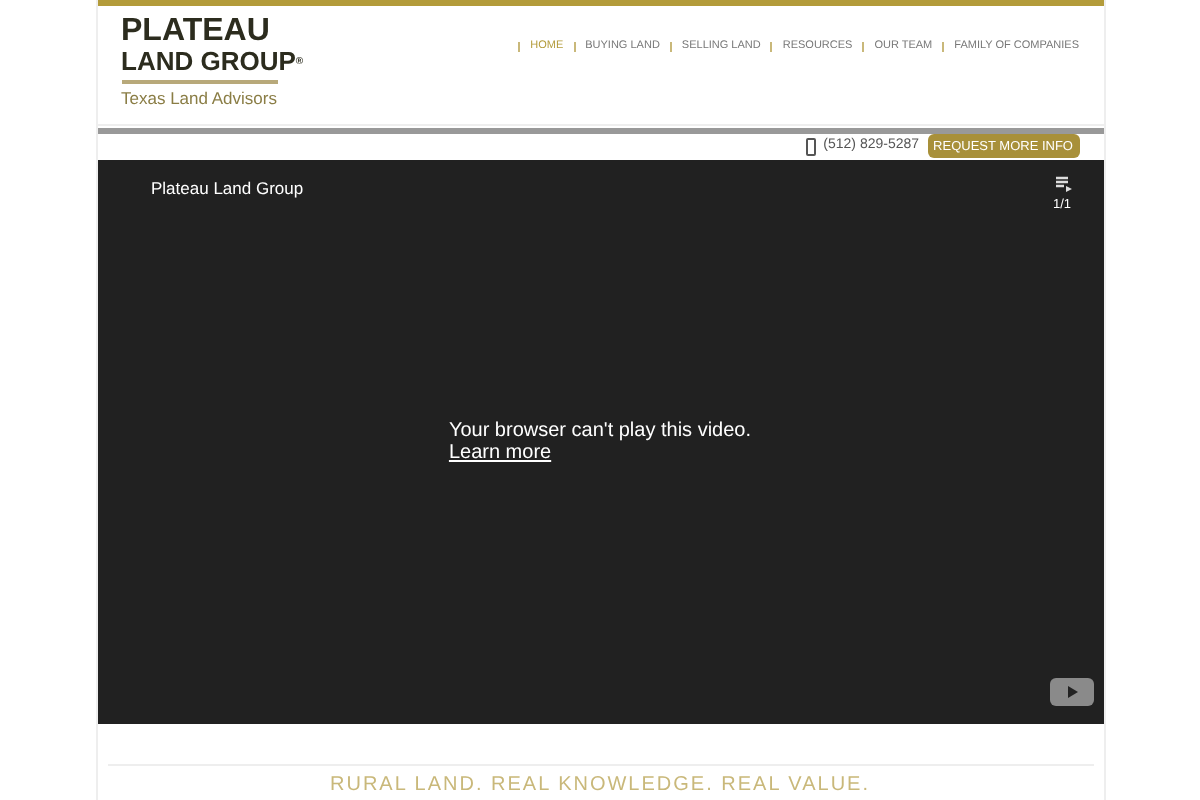  I want to click on phone-icon, so click(810, 146).